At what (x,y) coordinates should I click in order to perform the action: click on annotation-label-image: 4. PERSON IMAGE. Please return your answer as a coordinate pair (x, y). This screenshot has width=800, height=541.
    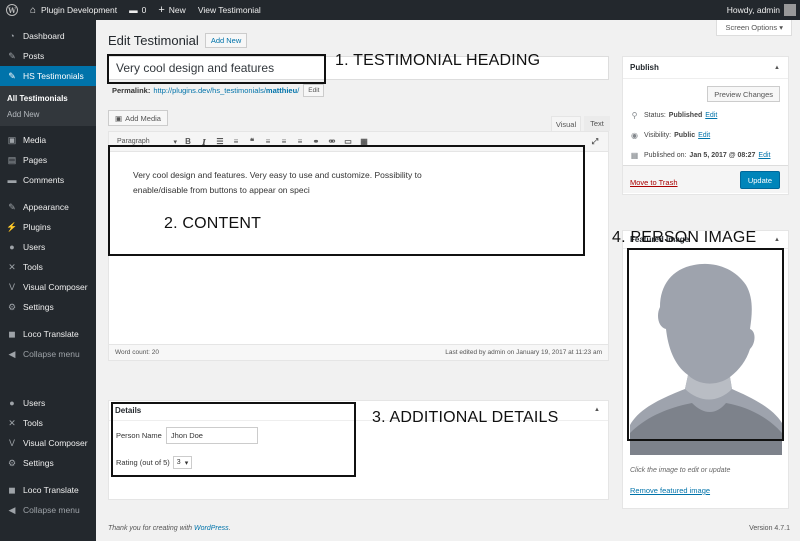
    Looking at the image, I should click on (684, 237).